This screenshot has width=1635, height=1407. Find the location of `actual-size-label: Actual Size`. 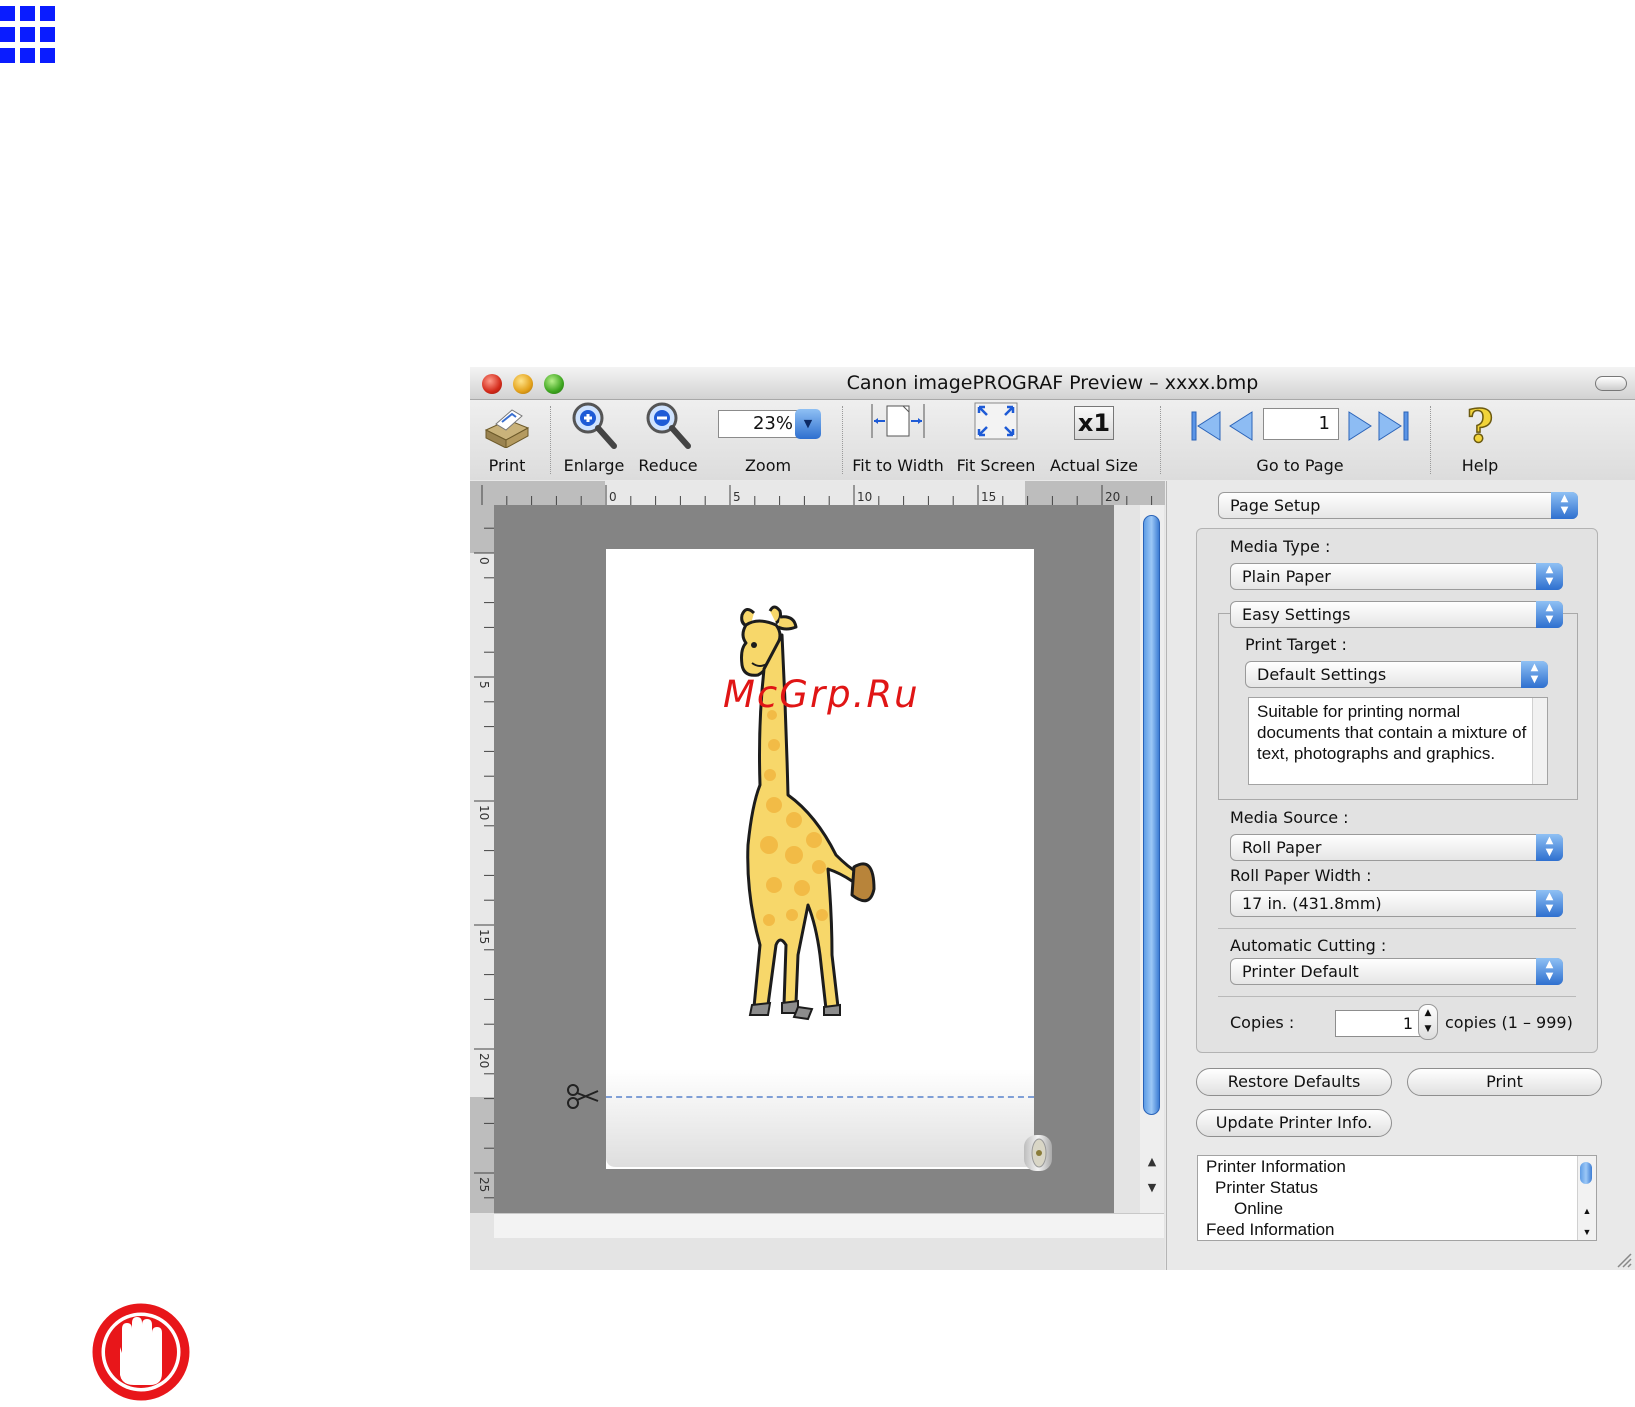

actual-size-label: Actual Size is located at coordinates (1094, 465).